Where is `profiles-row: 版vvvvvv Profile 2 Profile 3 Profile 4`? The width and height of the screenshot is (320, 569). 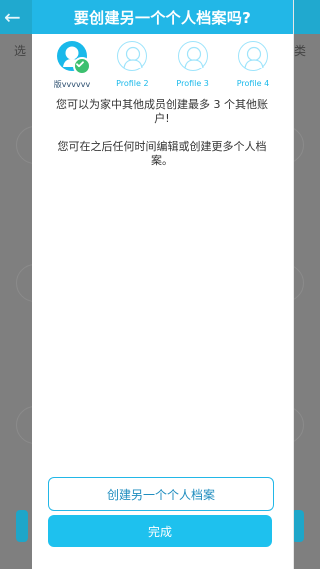
profiles-row: 版vvvvvv Profile 2 Profile 3 Profile 4 is located at coordinates (162, 65).